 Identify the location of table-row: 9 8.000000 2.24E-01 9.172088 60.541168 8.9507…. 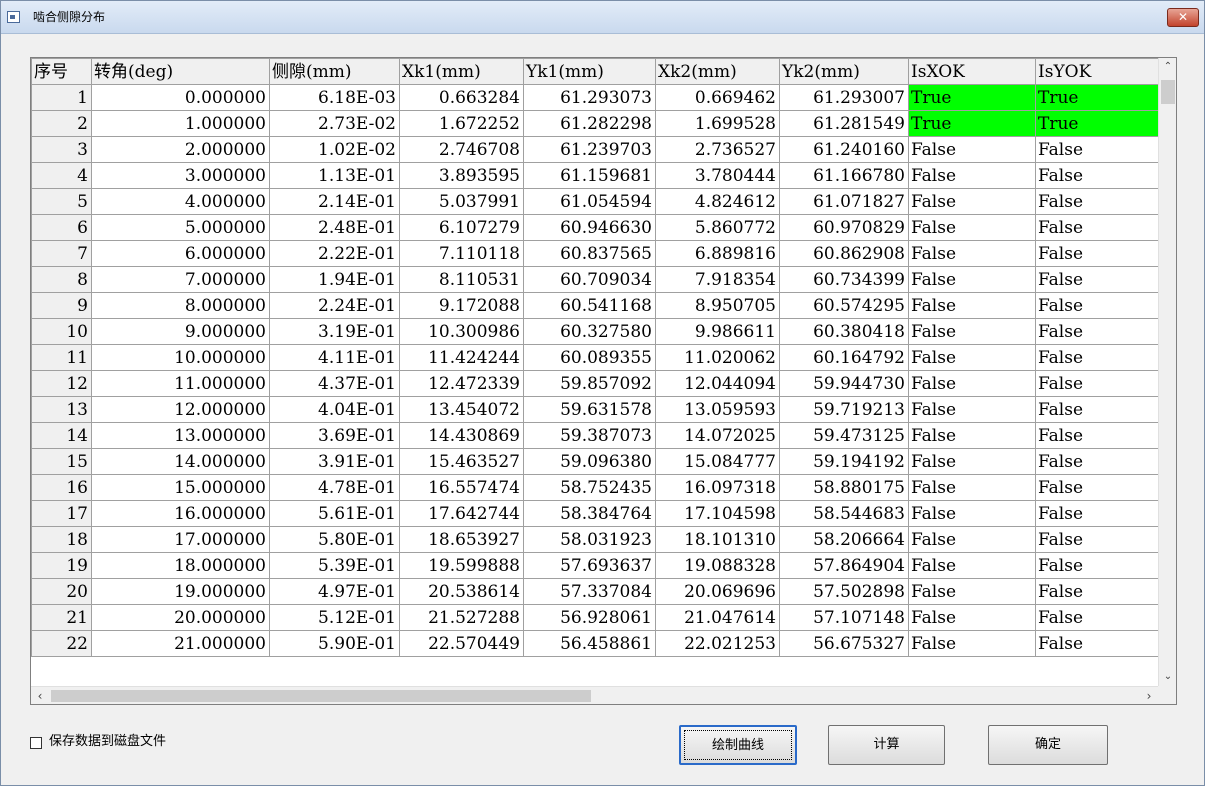
(601, 305).